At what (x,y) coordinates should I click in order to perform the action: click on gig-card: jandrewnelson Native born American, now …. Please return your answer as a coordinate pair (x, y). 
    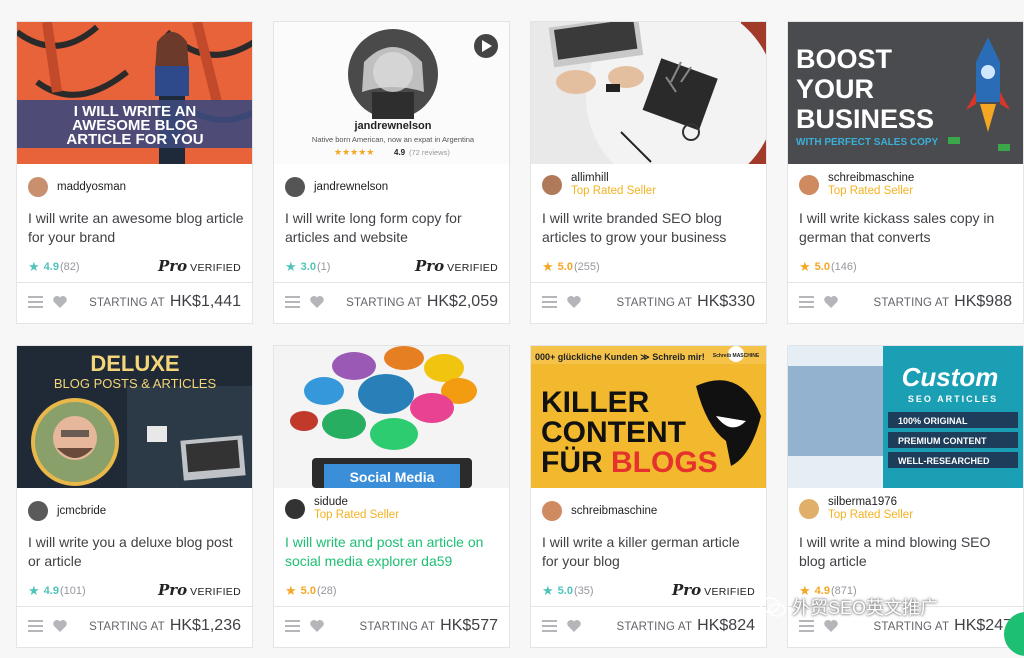
    Looking at the image, I should click on (391, 172).